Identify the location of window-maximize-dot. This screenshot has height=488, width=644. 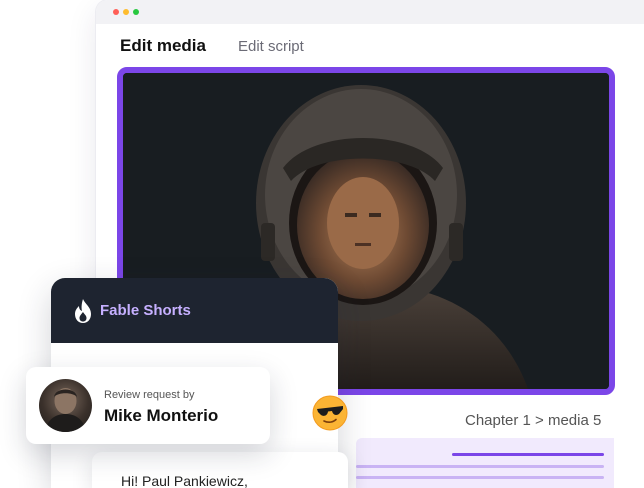
(136, 12).